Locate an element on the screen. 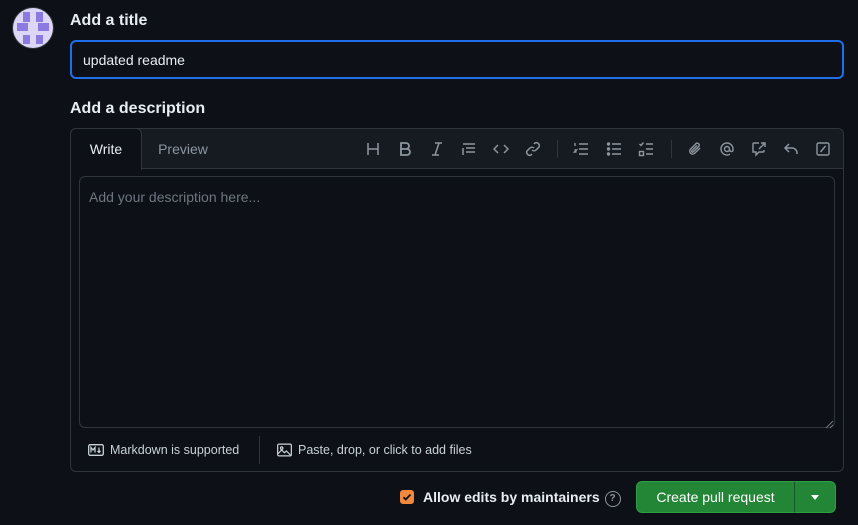 The width and height of the screenshot is (858, 525). title-input is located at coordinates (457, 59).